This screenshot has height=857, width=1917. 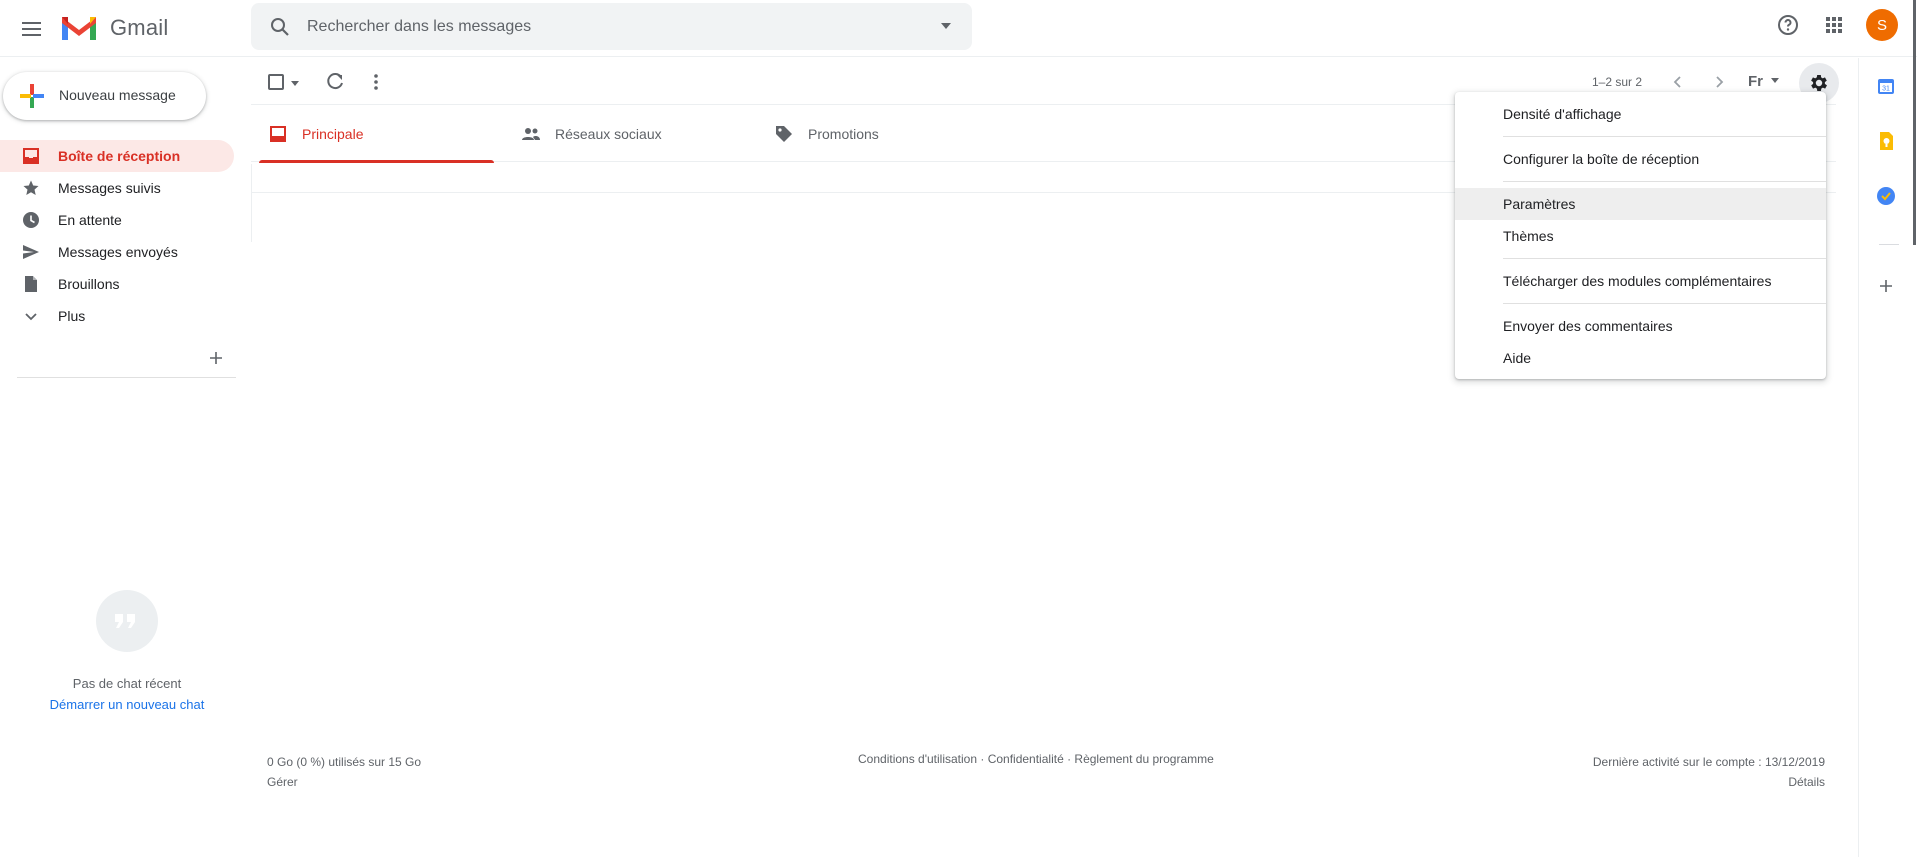 I want to click on select-dropdown-icon, so click(x=295, y=83).